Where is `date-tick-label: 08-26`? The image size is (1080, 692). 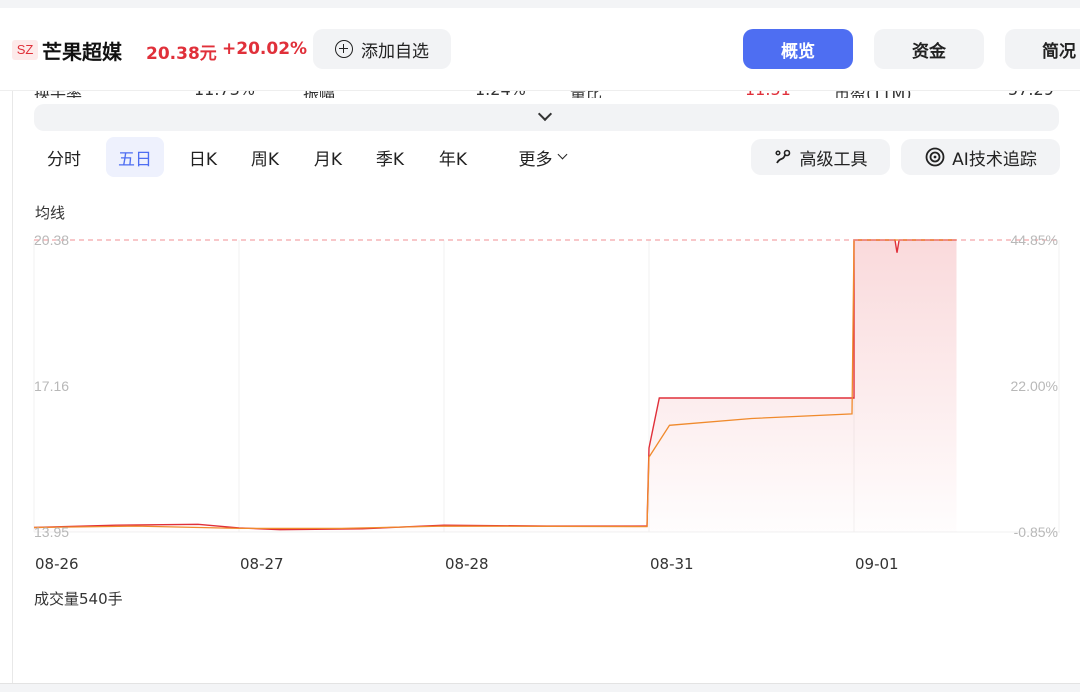 date-tick-label: 08-26 is located at coordinates (57, 564).